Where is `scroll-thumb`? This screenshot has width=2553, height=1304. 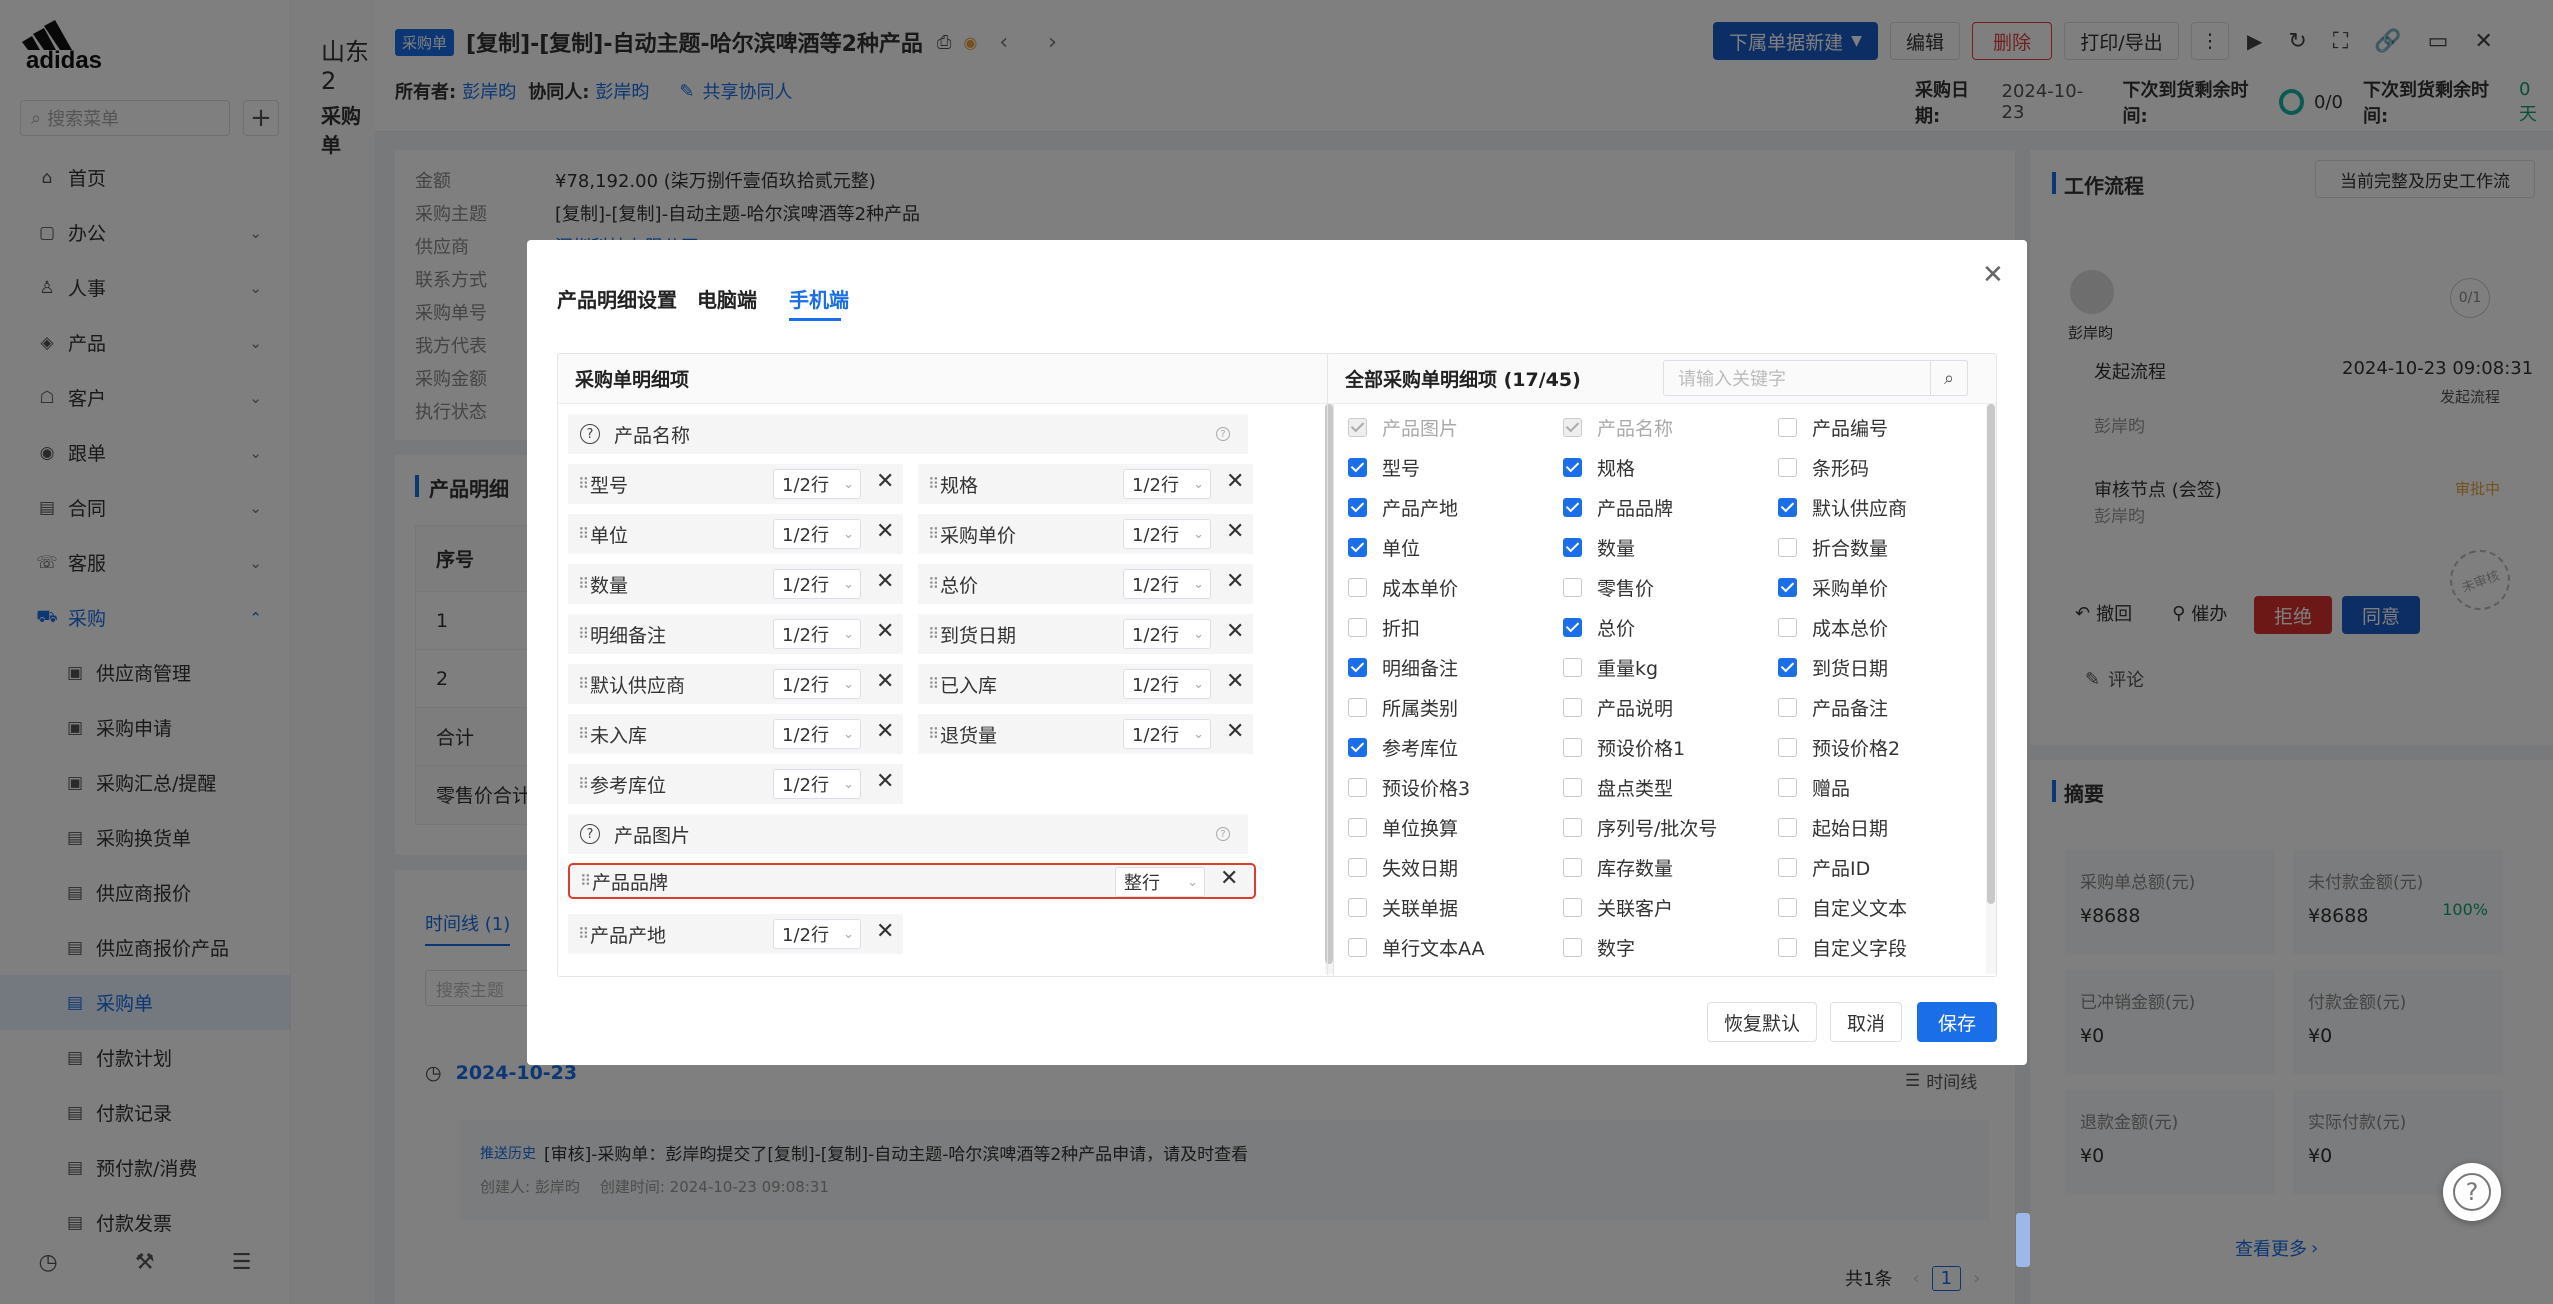 scroll-thumb is located at coordinates (1991, 654).